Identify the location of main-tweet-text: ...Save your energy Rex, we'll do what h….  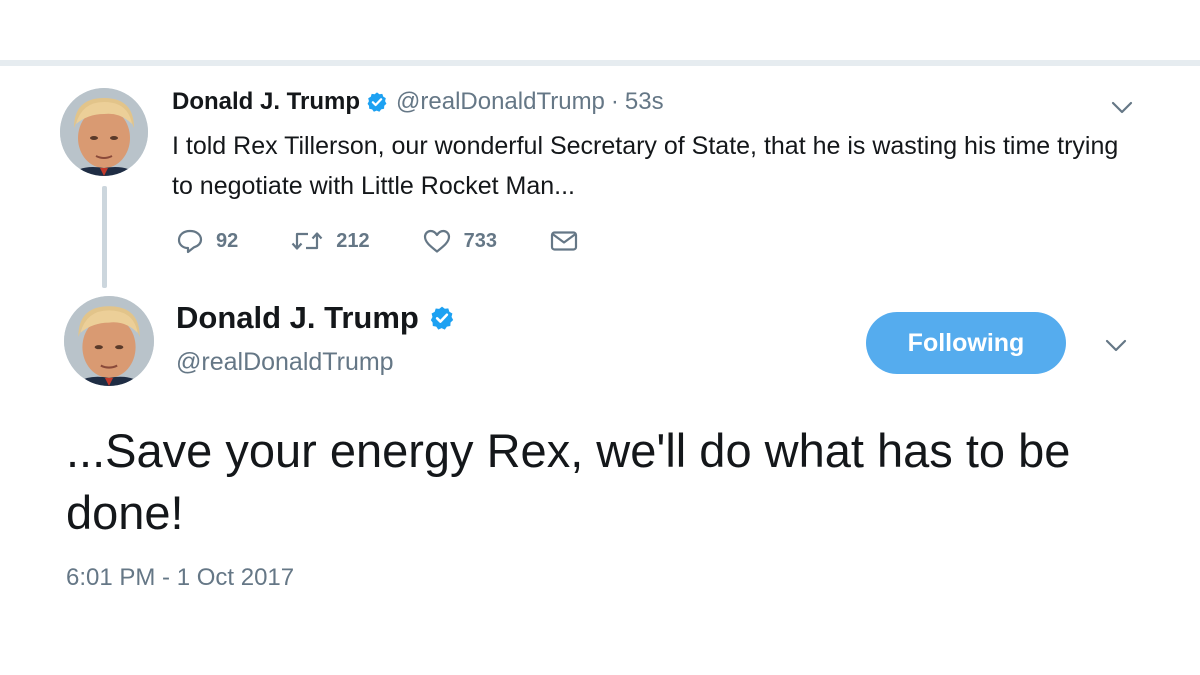
(568, 481).